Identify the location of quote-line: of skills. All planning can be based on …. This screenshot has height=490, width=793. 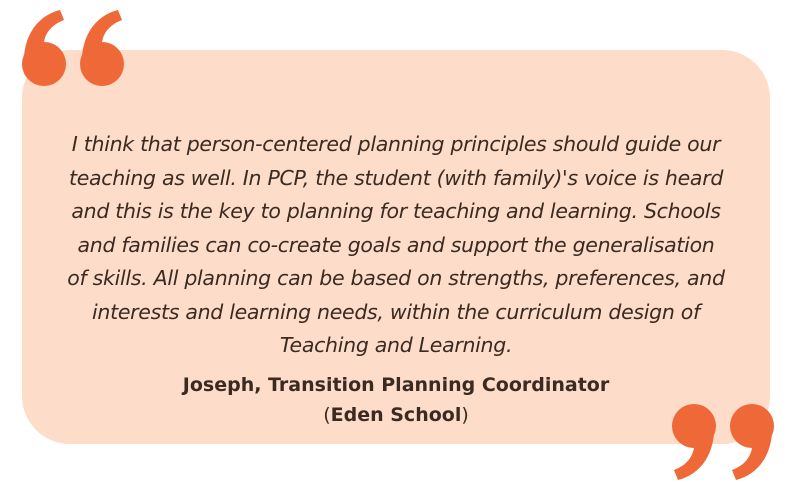
(396, 278).